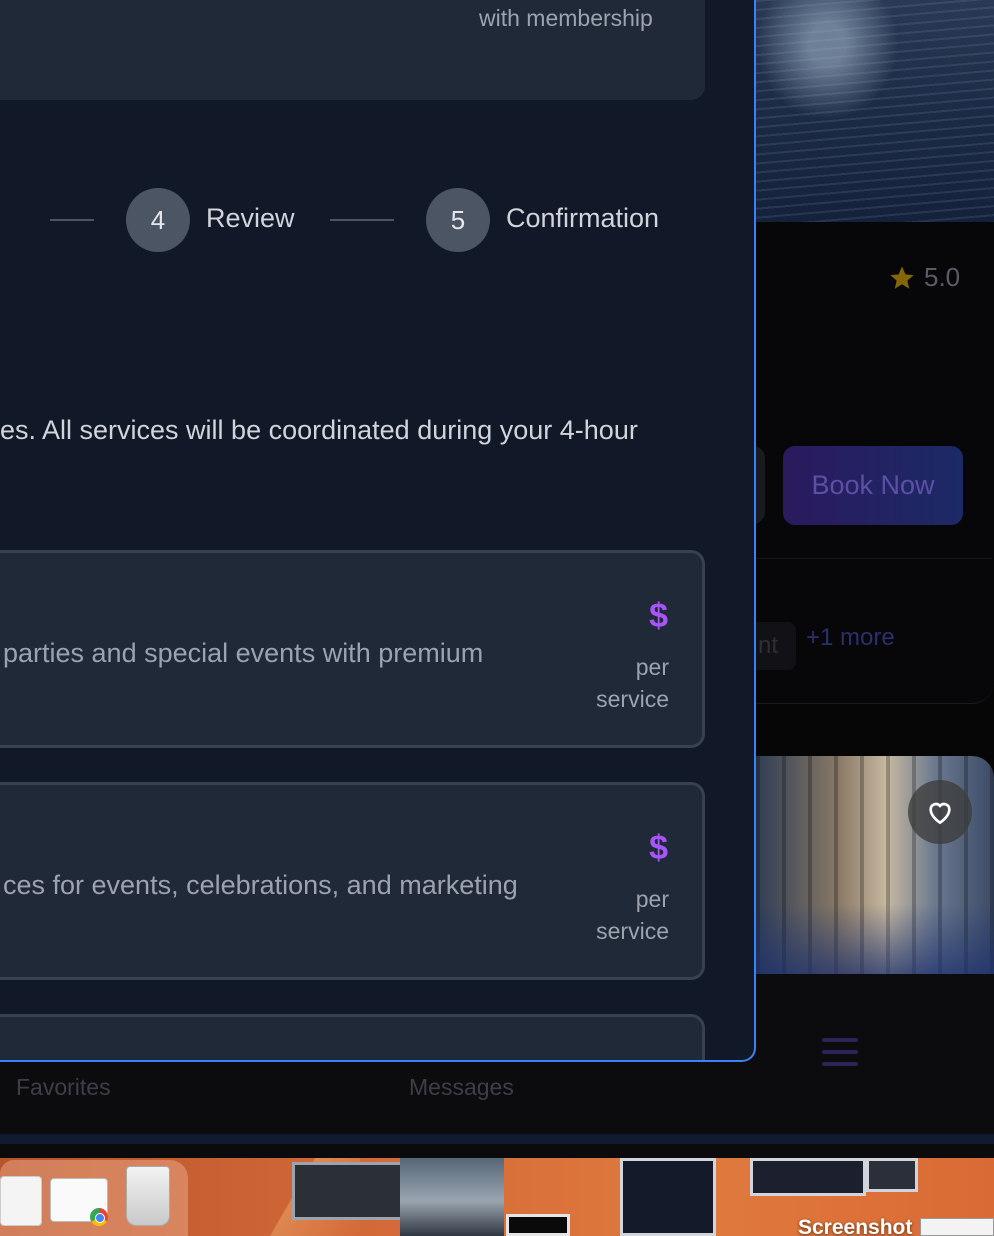 The width and height of the screenshot is (994, 1236). What do you see at coordinates (21, 1201) in the screenshot?
I see `document-icon` at bounding box center [21, 1201].